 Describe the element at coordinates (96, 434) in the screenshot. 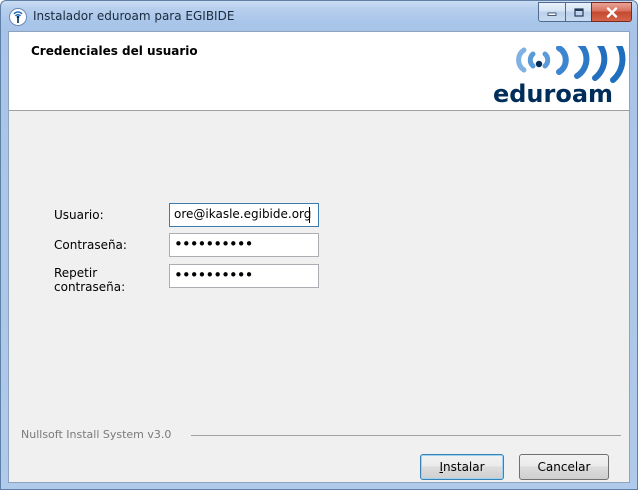

I see `nsis-brand-label: Nullsoft Install System v3.0` at that location.